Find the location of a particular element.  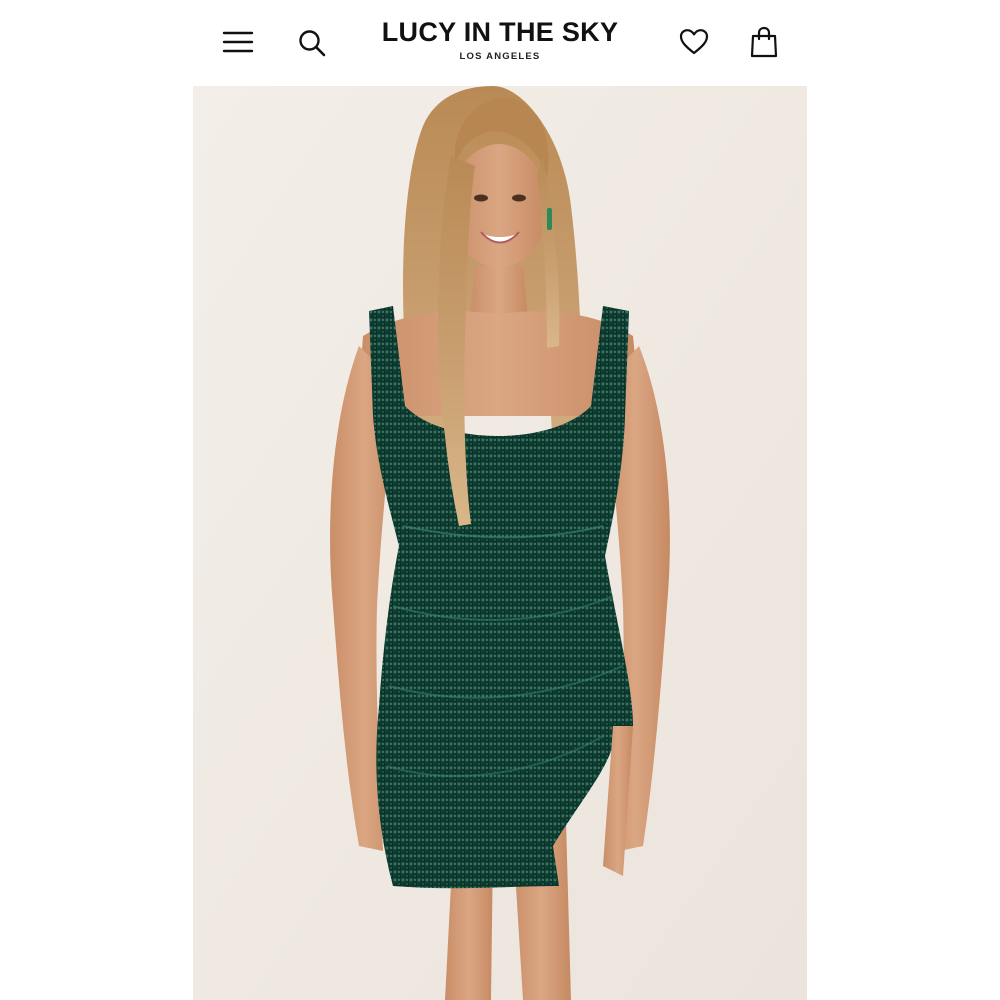

brand-name: LUCY IN THE SKY is located at coordinates (500, 32).